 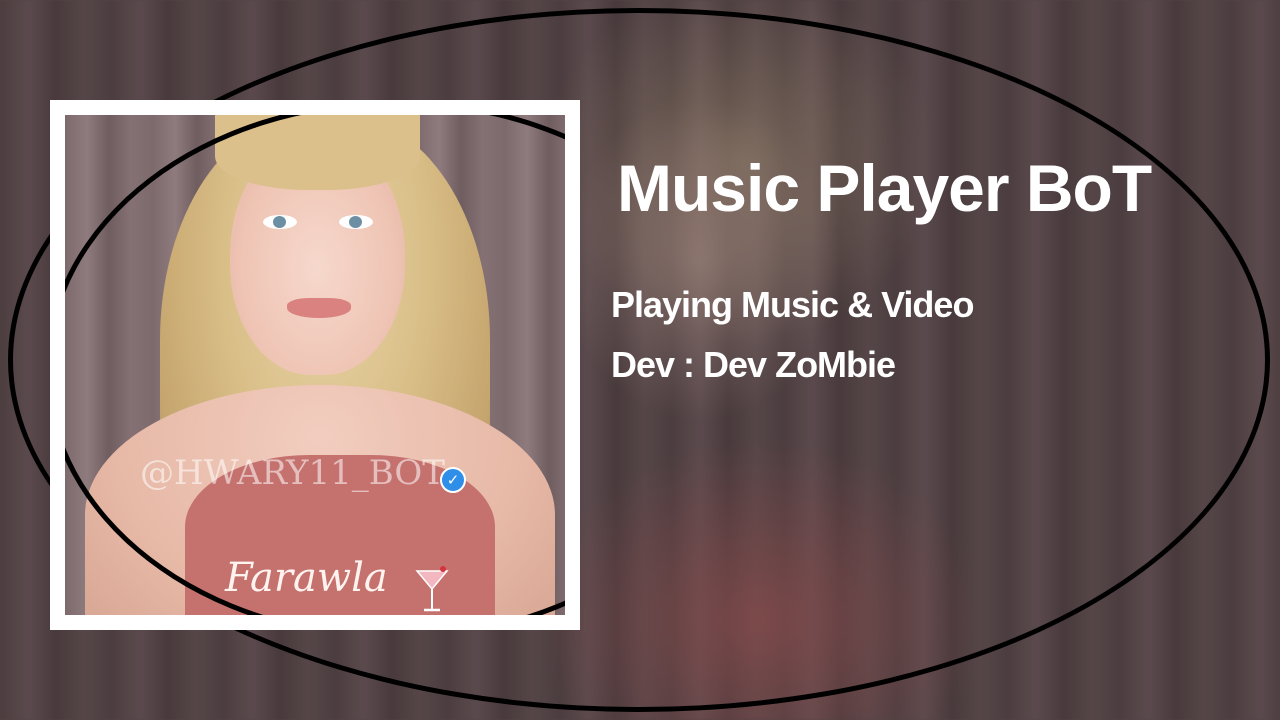 What do you see at coordinates (884, 188) in the screenshot?
I see `page-title: Music Player BoT` at bounding box center [884, 188].